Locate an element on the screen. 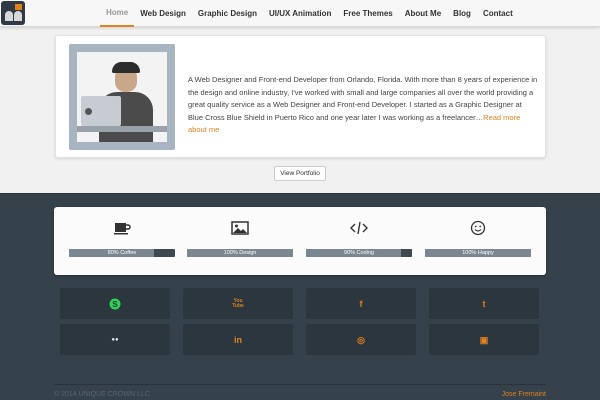  nav-item-graphic-design: Graphic Design is located at coordinates (227, 13).